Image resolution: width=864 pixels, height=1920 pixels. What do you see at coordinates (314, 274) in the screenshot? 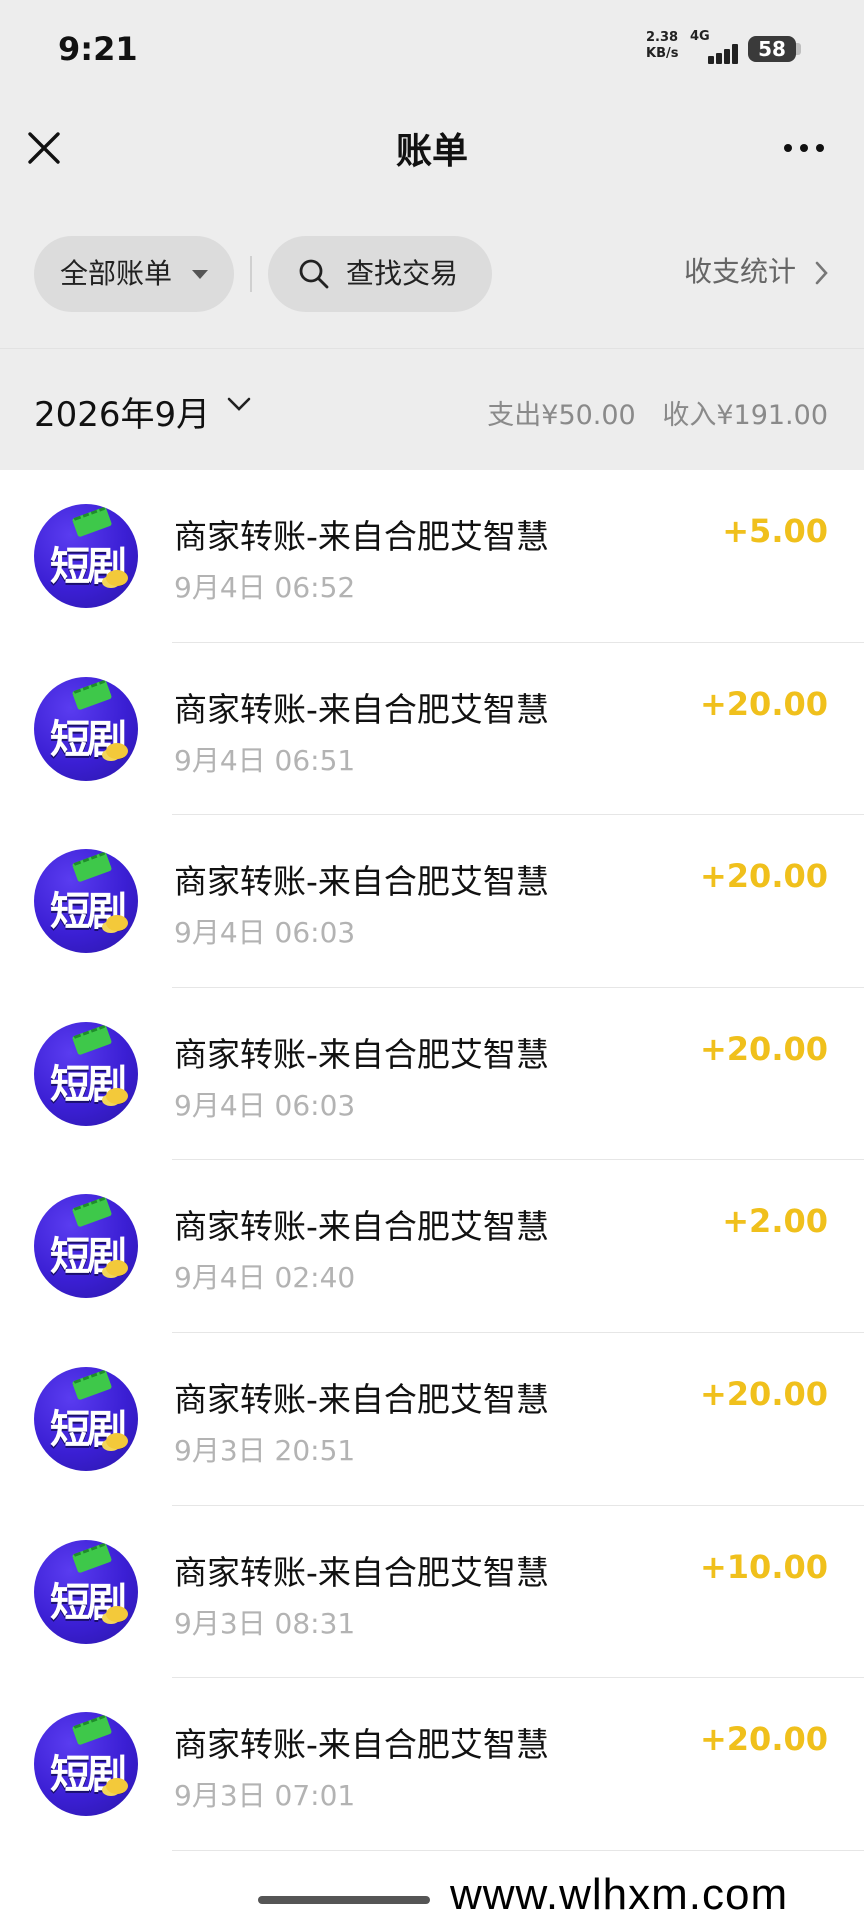
I see `search-icon` at bounding box center [314, 274].